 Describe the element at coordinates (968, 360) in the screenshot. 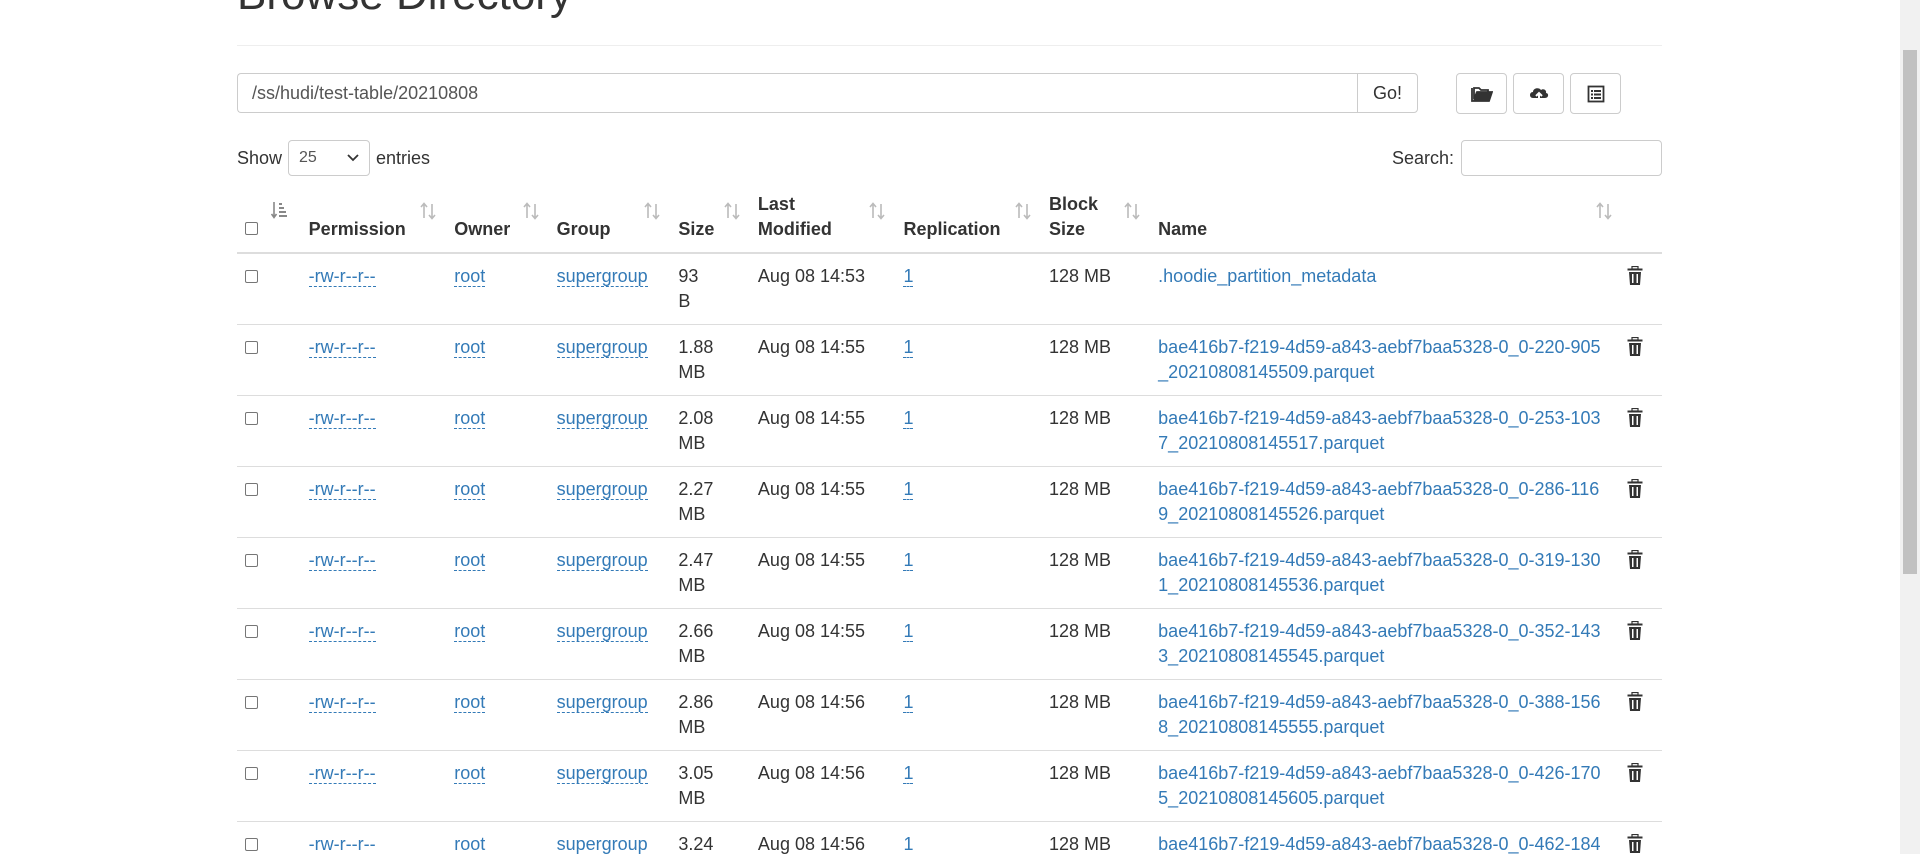

I see `replication-cell: 1` at that location.